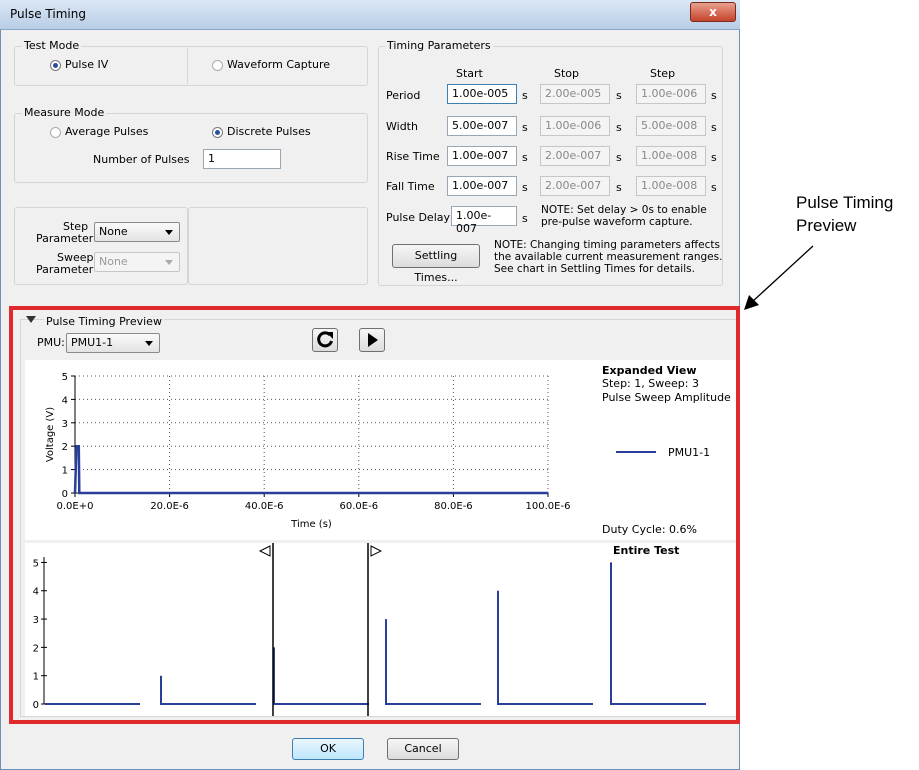 Image resolution: width=919 pixels, height=770 pixels. What do you see at coordinates (269, 131) in the screenshot?
I see `discrete-pulses-label: Discrete Pulses` at bounding box center [269, 131].